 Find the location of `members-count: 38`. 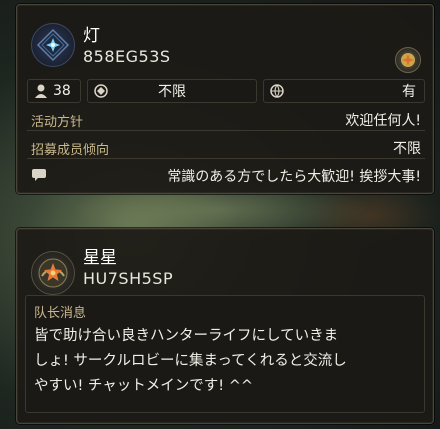

members-count: 38 is located at coordinates (62, 91).